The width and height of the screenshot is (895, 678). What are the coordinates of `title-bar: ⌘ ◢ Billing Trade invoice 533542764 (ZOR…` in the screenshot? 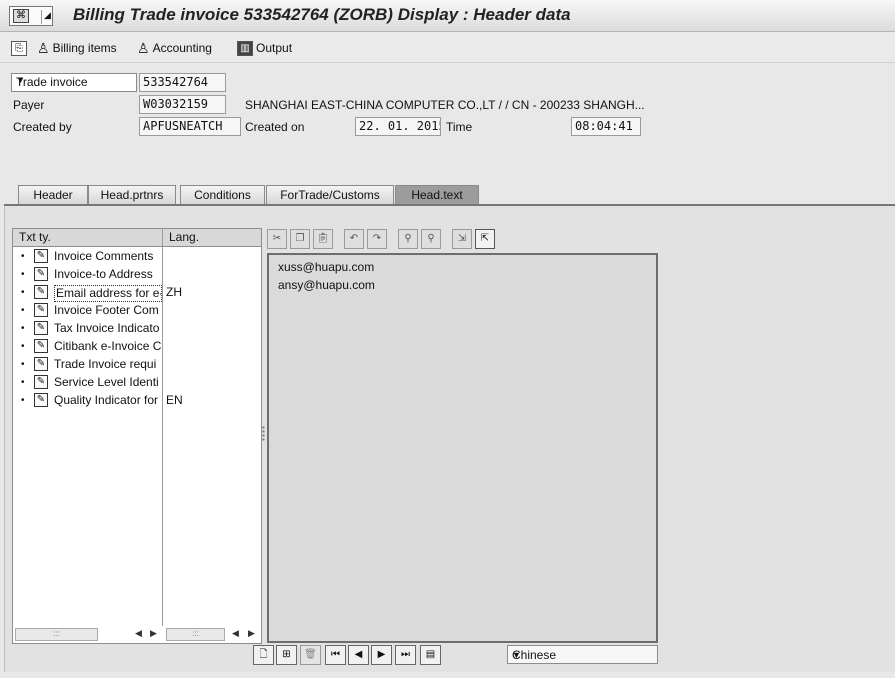 It's located at (447, 16).